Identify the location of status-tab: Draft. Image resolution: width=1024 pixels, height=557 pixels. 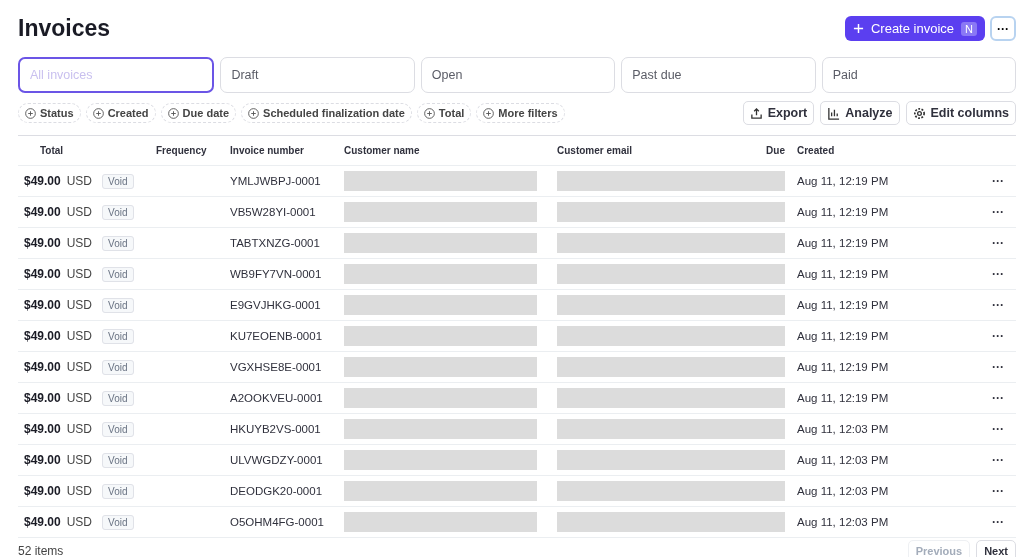
(317, 75).